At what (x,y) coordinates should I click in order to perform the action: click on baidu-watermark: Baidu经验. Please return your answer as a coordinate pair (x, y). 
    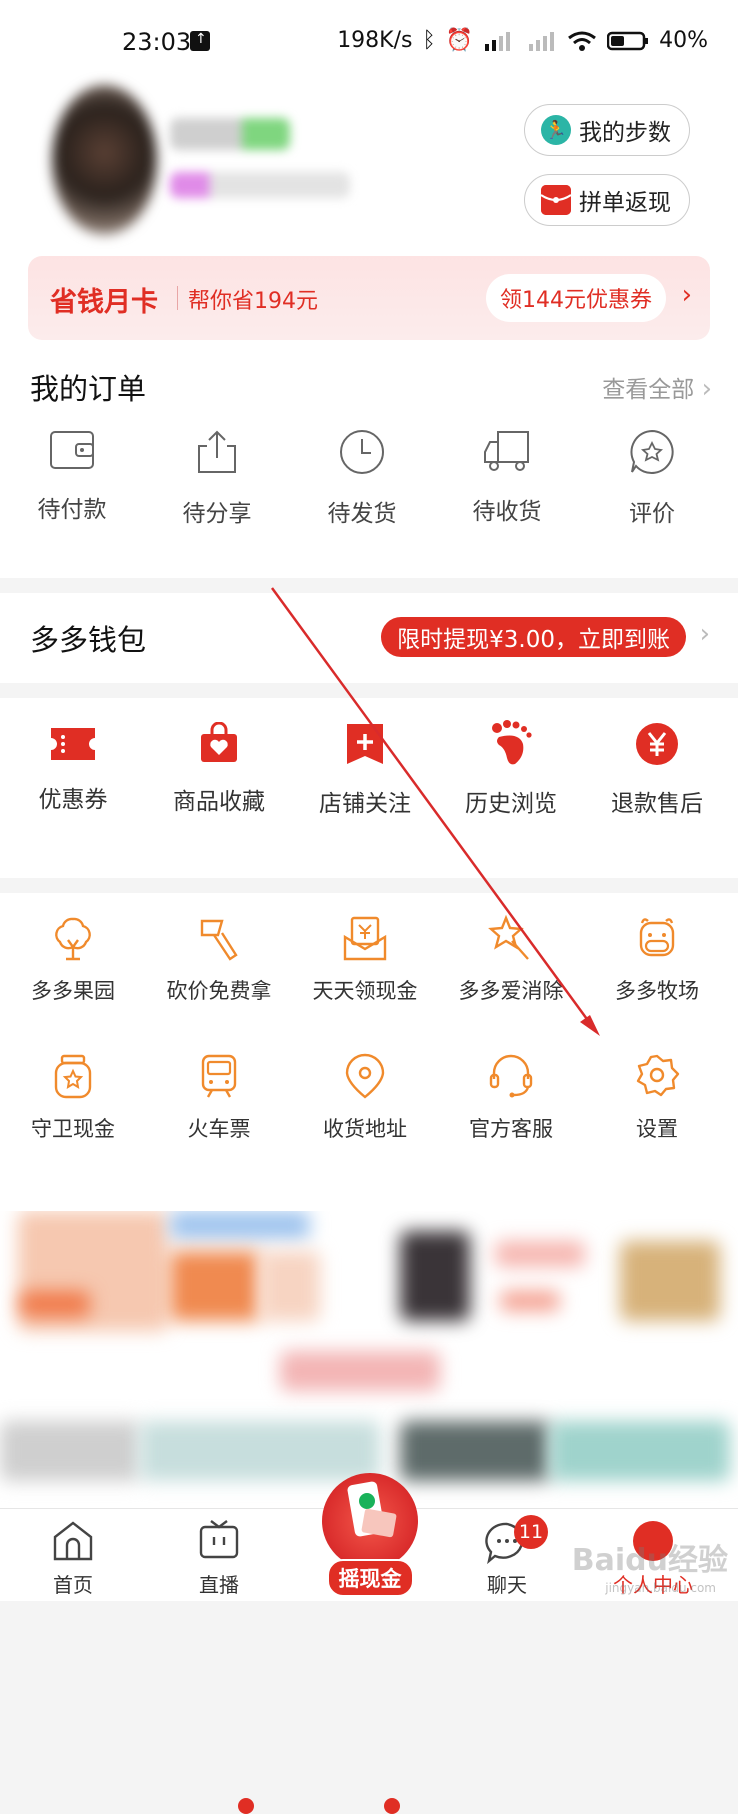
    Looking at the image, I should click on (649, 1560).